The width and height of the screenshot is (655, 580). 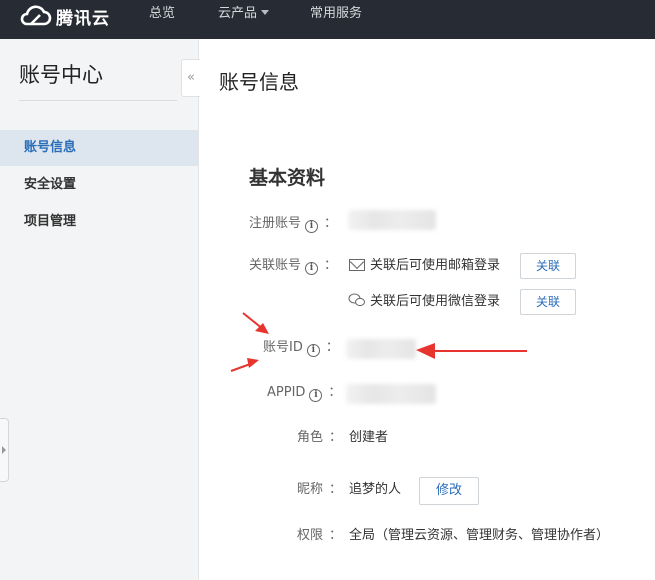 I want to click on nav-overview-label: 总览, so click(x=162, y=13).